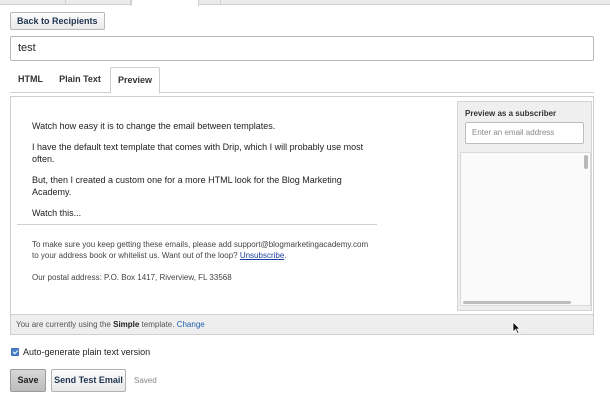  What do you see at coordinates (524, 133) in the screenshot?
I see `subscriber-email-input: Enter an email address` at bounding box center [524, 133].